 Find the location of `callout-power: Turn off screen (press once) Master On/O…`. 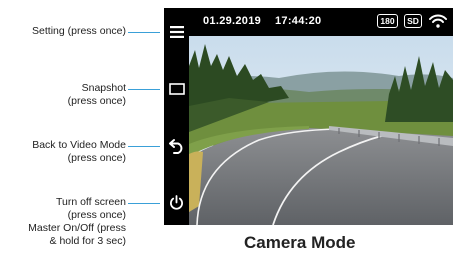

callout-power: Turn off screen (press once) Master On/O… is located at coordinates (77, 221).